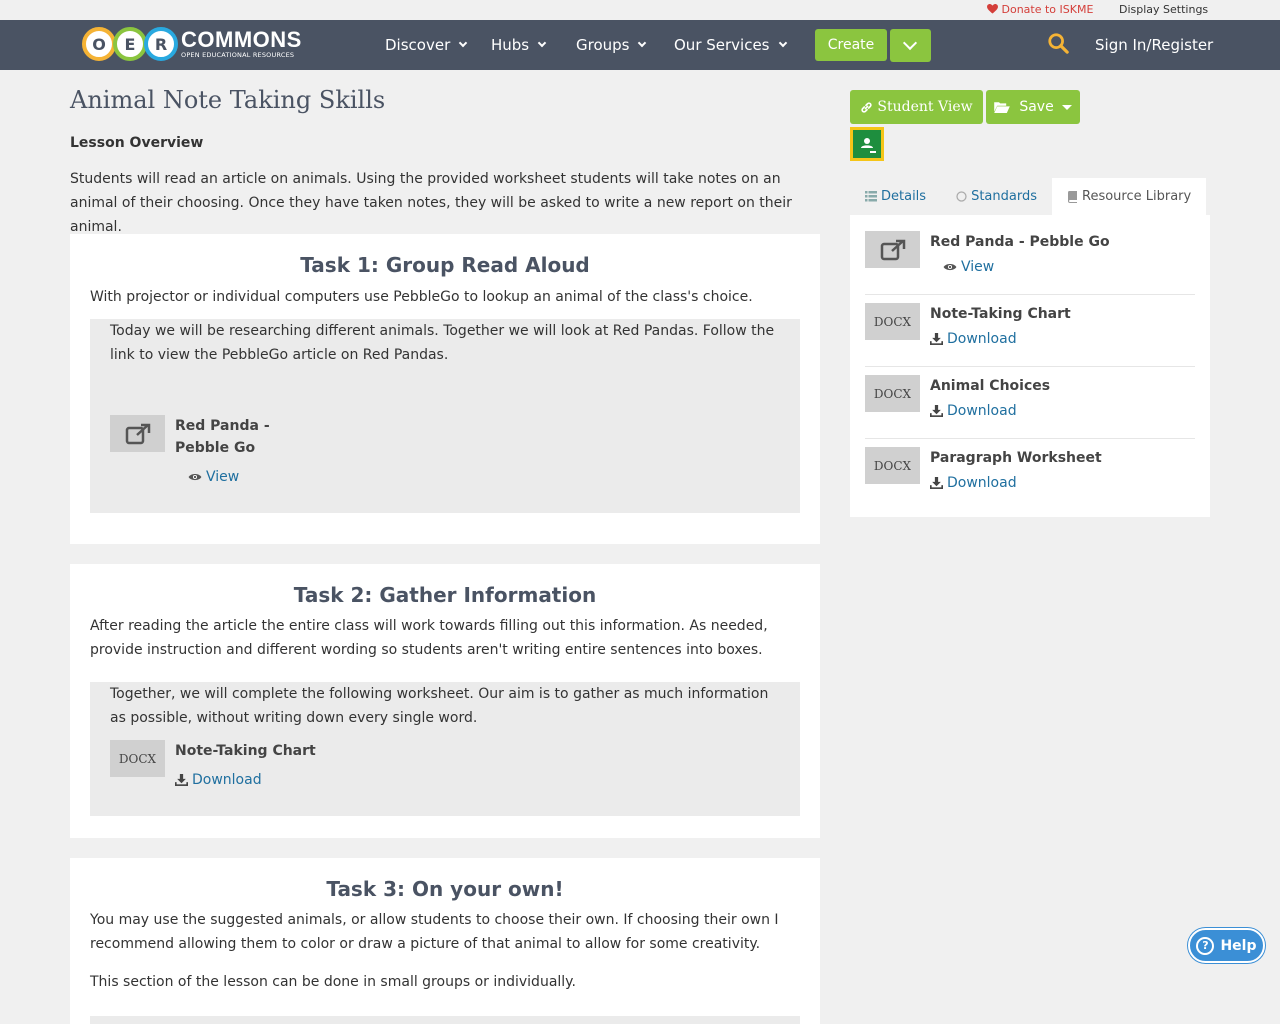 The image size is (1280, 1024). I want to click on sign-in-register-link: Sign In/Register, so click(1154, 45).